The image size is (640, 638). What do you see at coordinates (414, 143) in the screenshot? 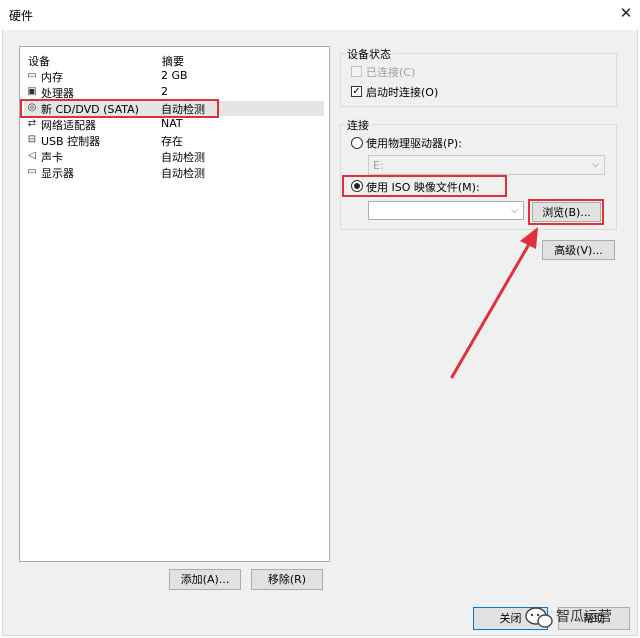
I see `physical-drive-label: 使用物理驱动器(P):` at bounding box center [414, 143].